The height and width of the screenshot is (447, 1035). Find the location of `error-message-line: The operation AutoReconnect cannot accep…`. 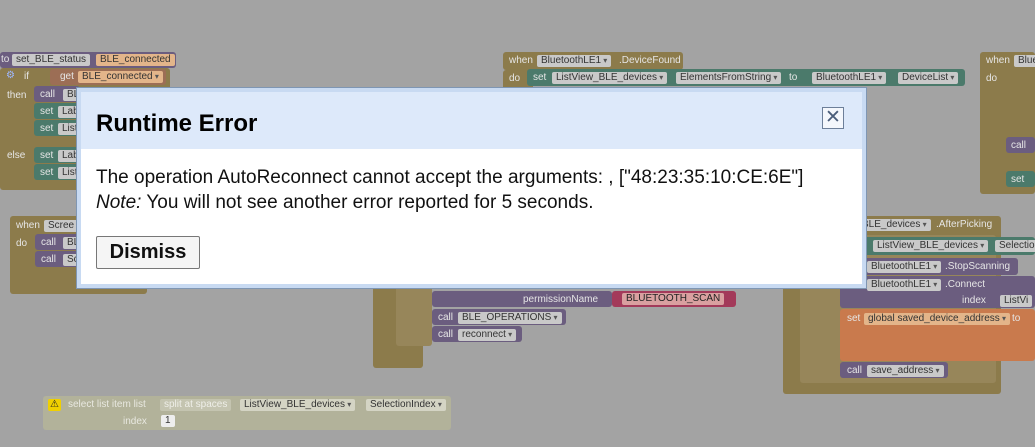

error-message-line: The operation AutoReconnect cannot accep… is located at coordinates (450, 177).